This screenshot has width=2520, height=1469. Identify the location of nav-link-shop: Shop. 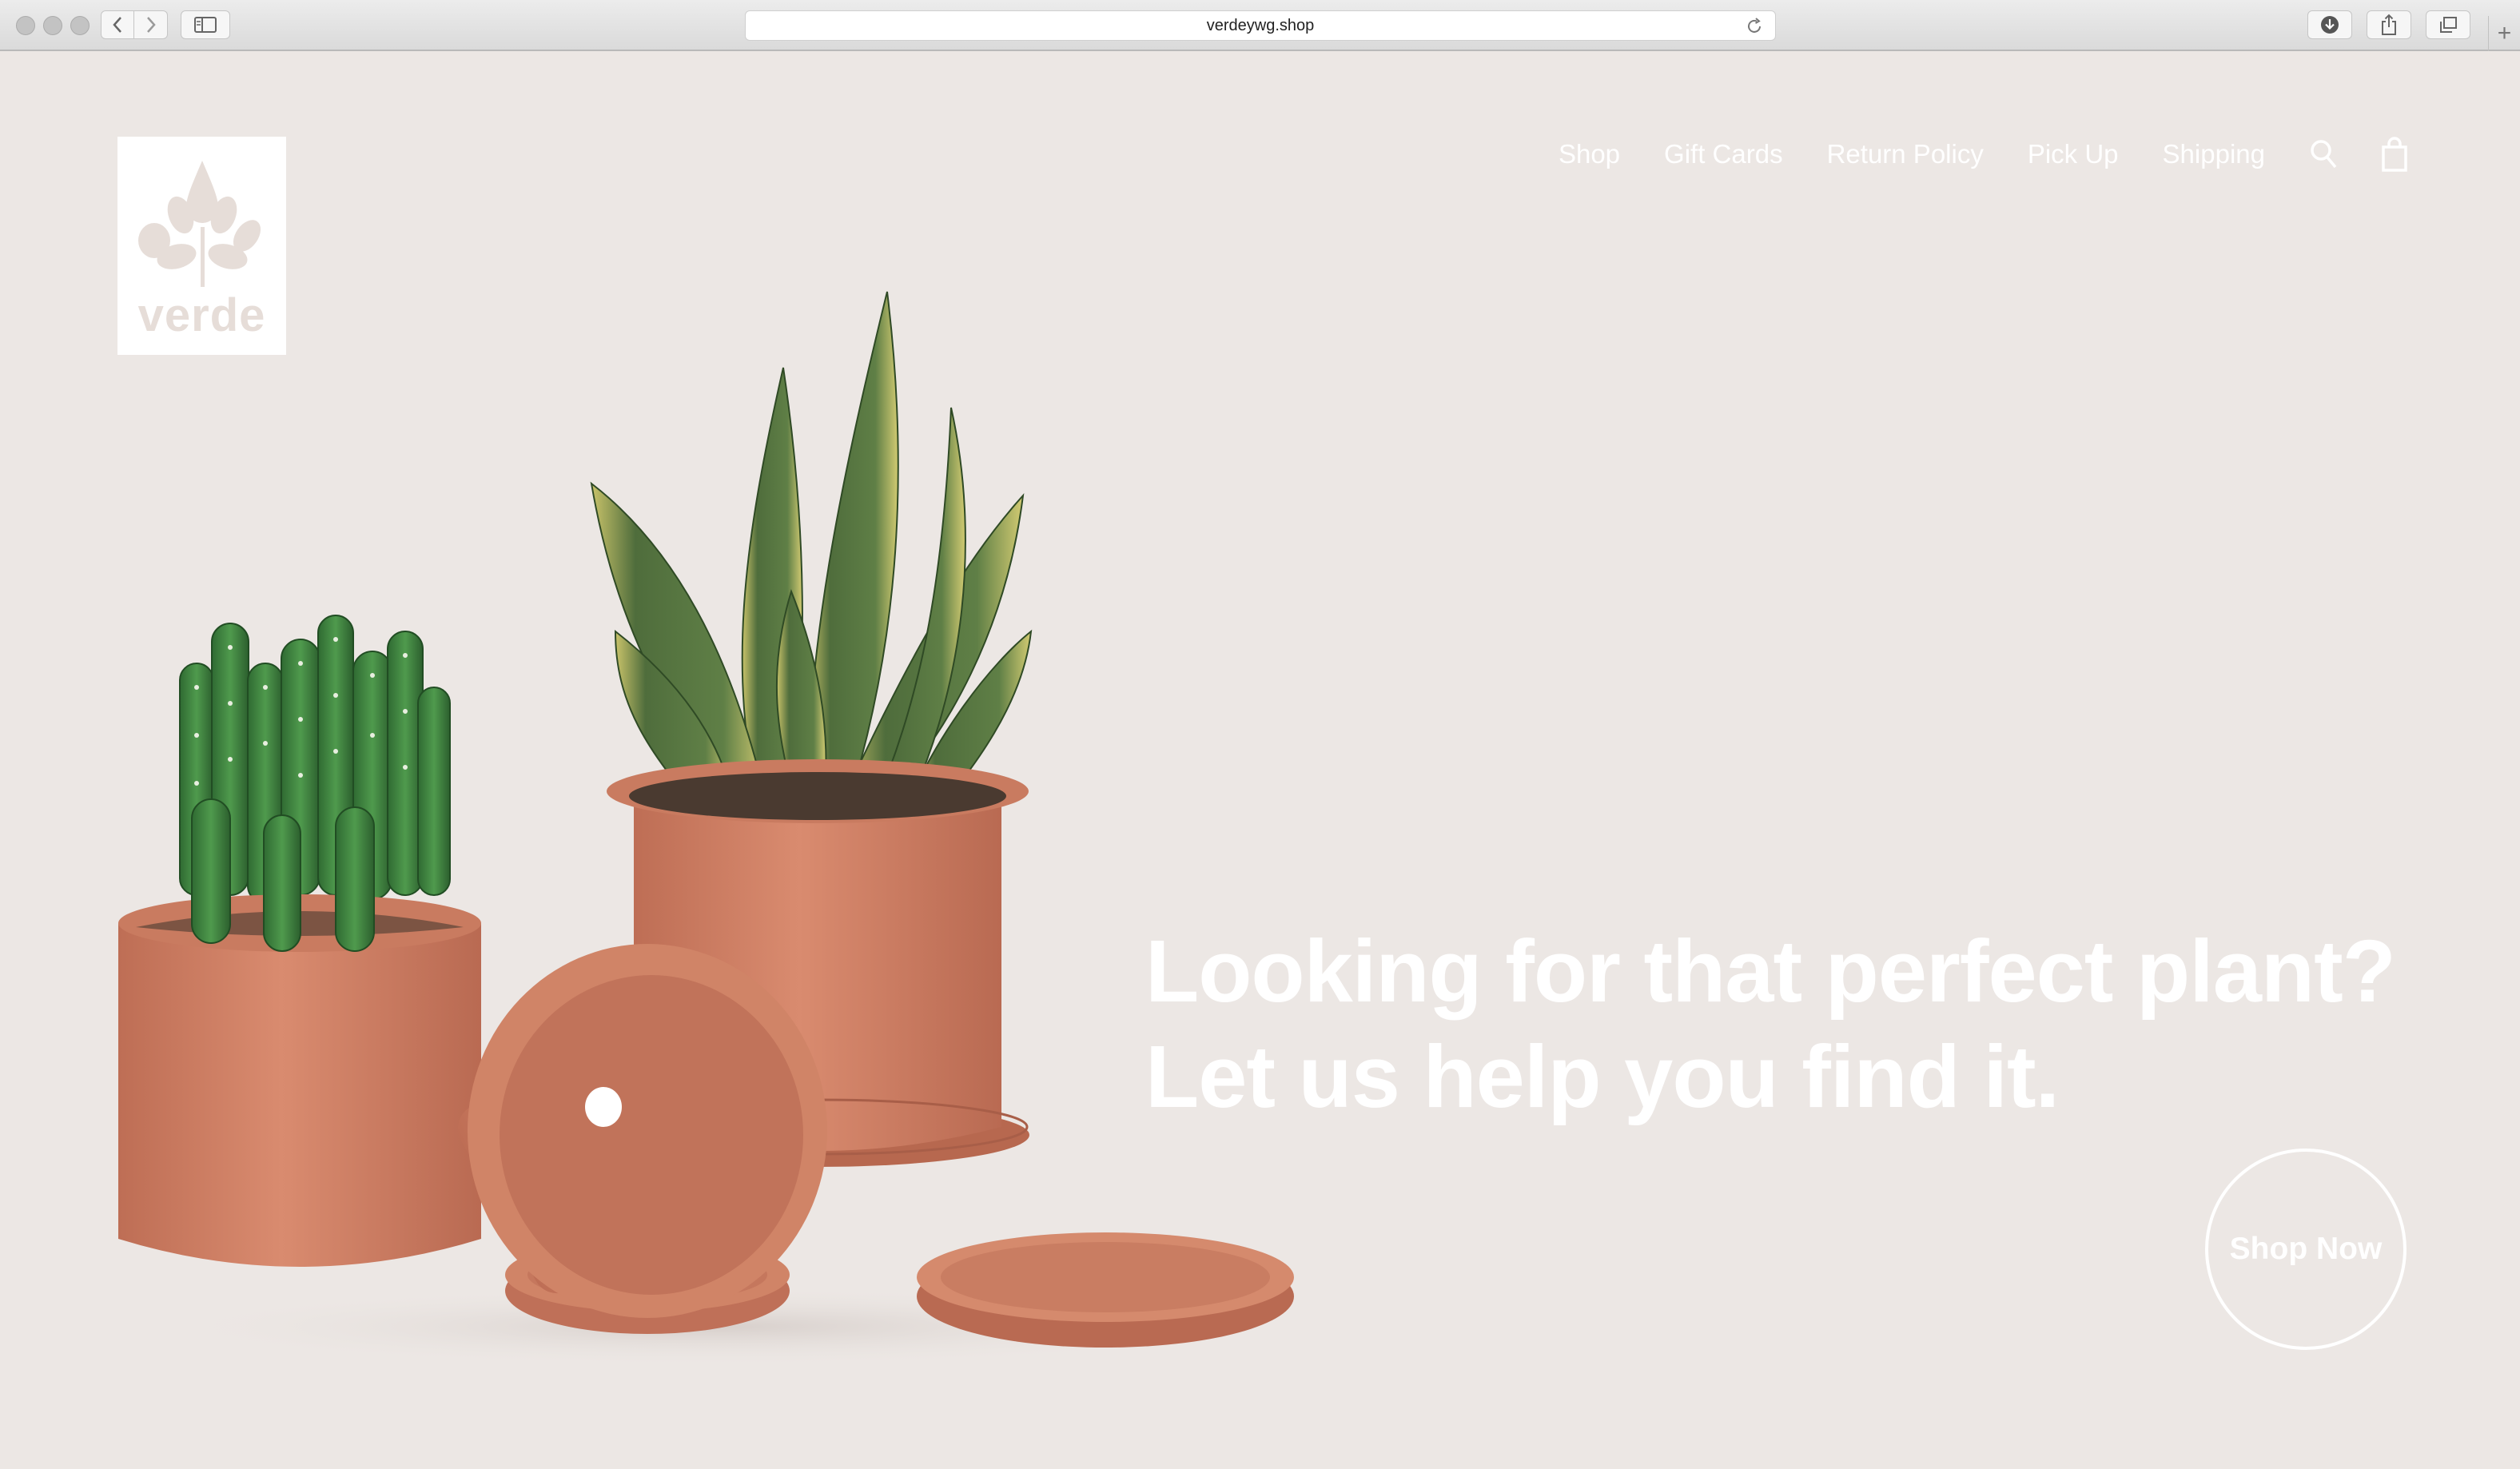
(1589, 154).